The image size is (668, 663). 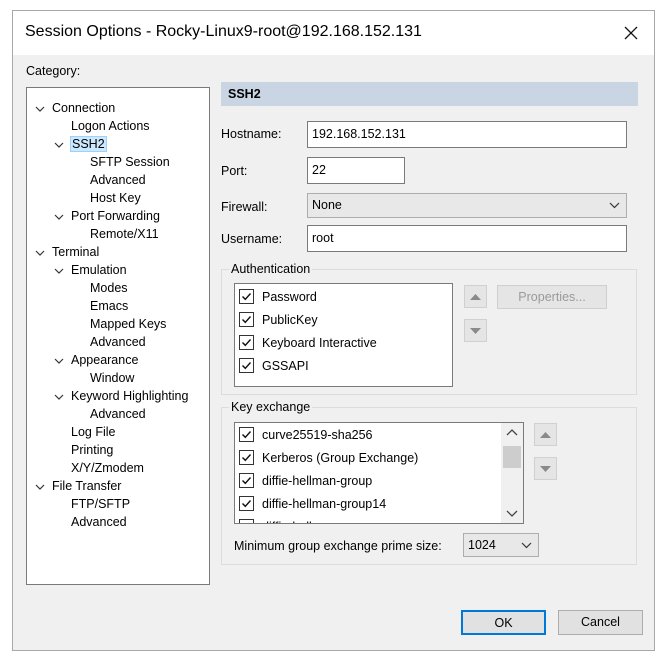 I want to click on tree-item-label: Connection, so click(x=84, y=108).